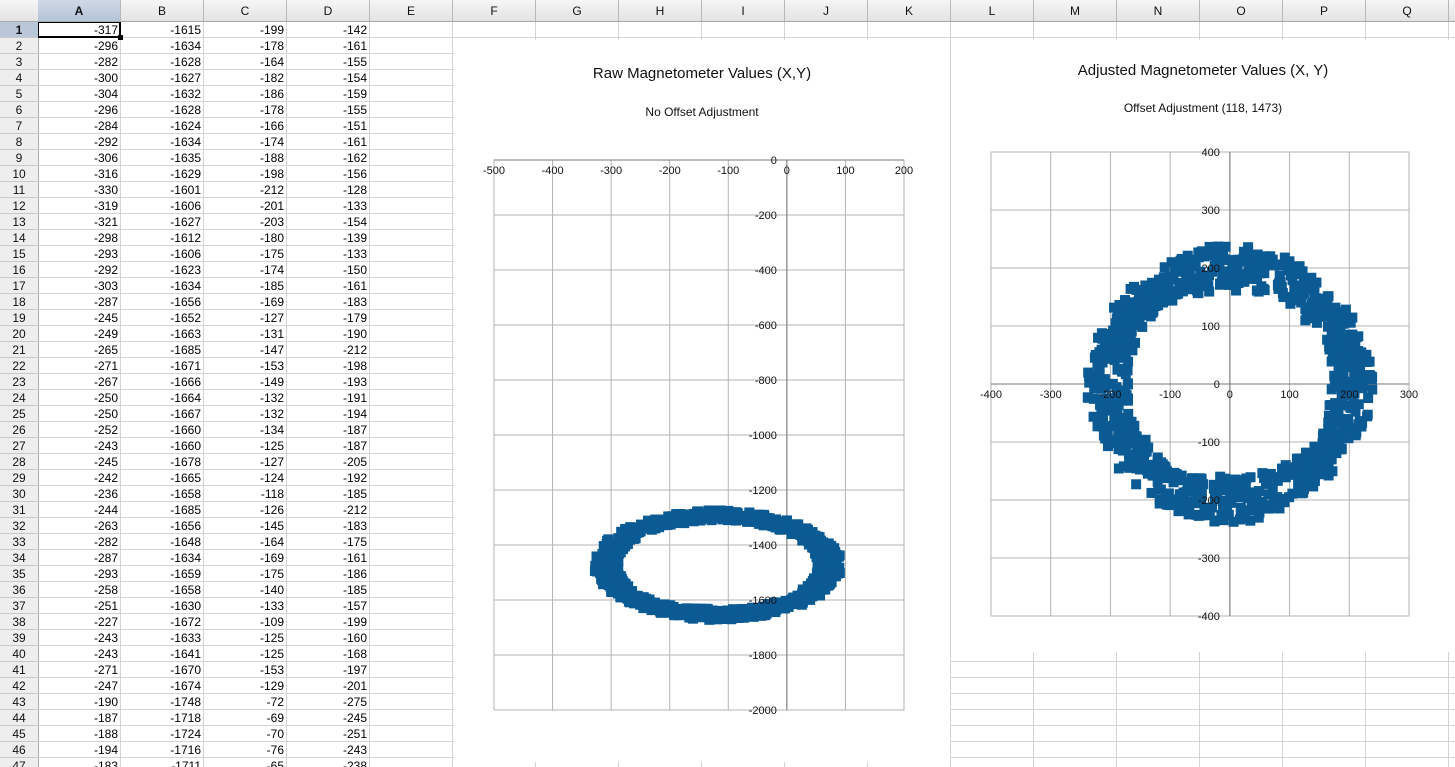  What do you see at coordinates (19, 526) in the screenshot?
I see `row-header: 32` at bounding box center [19, 526].